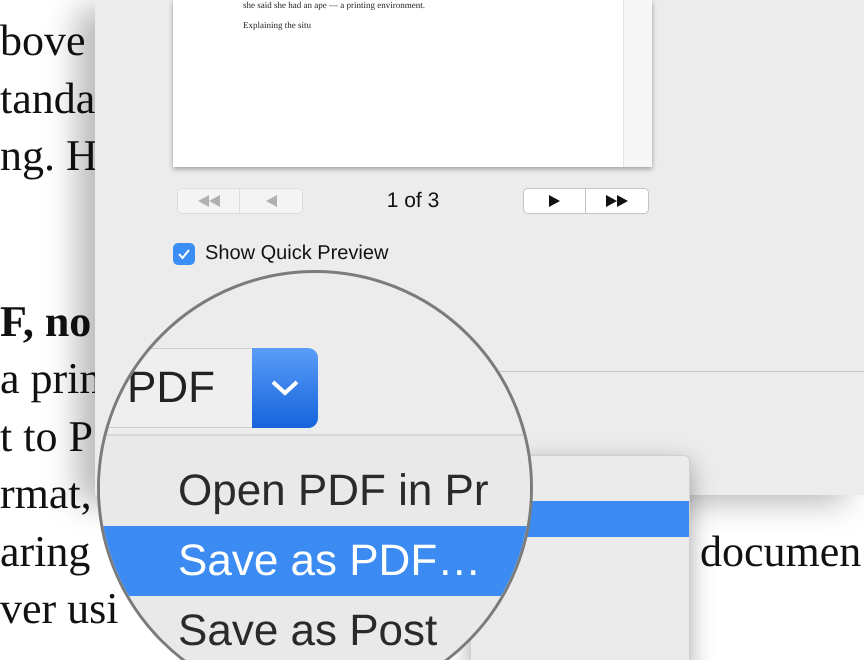 This screenshot has height=660, width=864. What do you see at coordinates (46, 436) in the screenshot?
I see `document-text: t to P` at bounding box center [46, 436].